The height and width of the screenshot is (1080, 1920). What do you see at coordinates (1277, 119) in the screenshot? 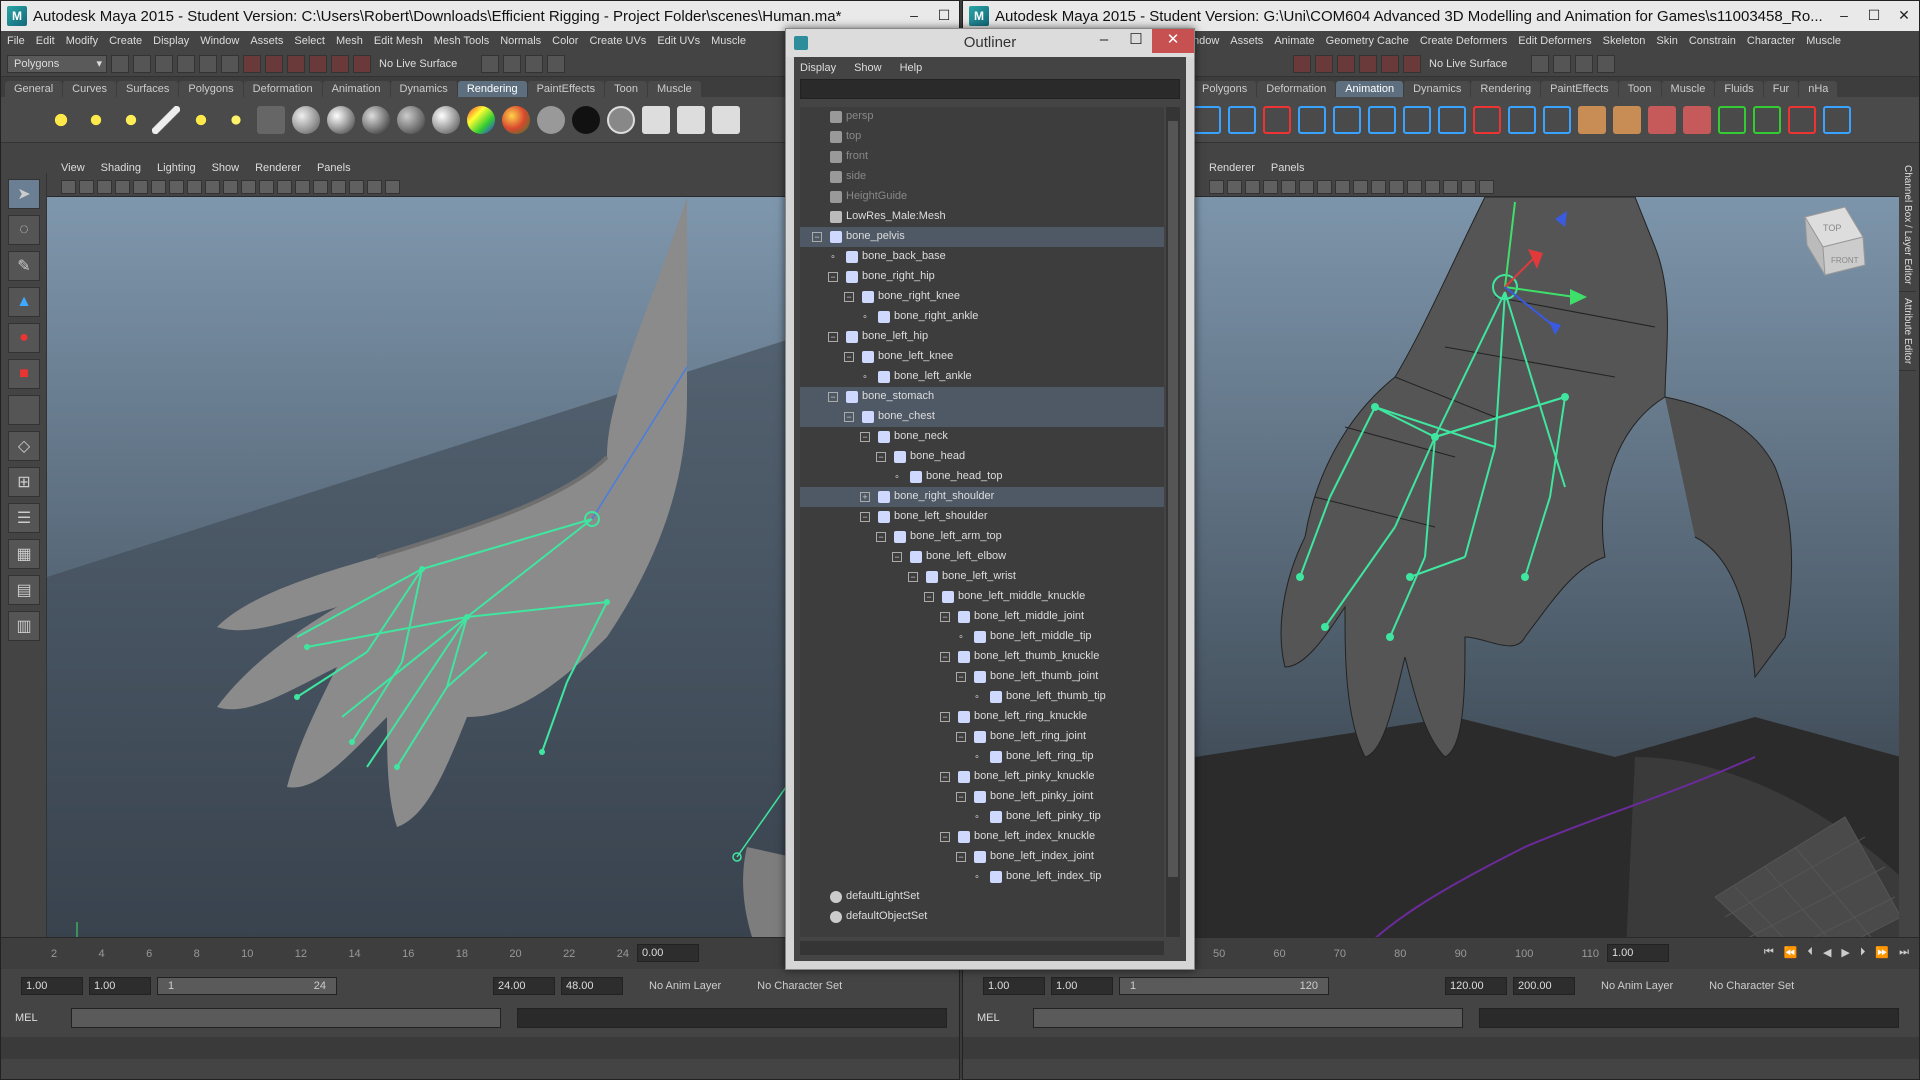
I see `ik-spline-icon` at bounding box center [1277, 119].